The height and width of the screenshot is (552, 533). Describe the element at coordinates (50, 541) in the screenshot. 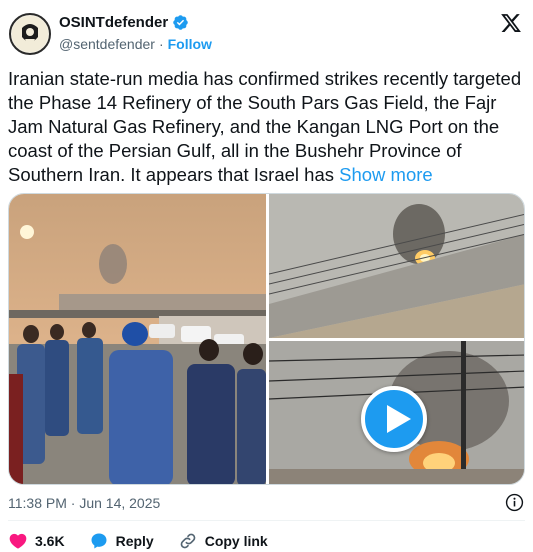

I see `like-count: 3.6K` at that location.